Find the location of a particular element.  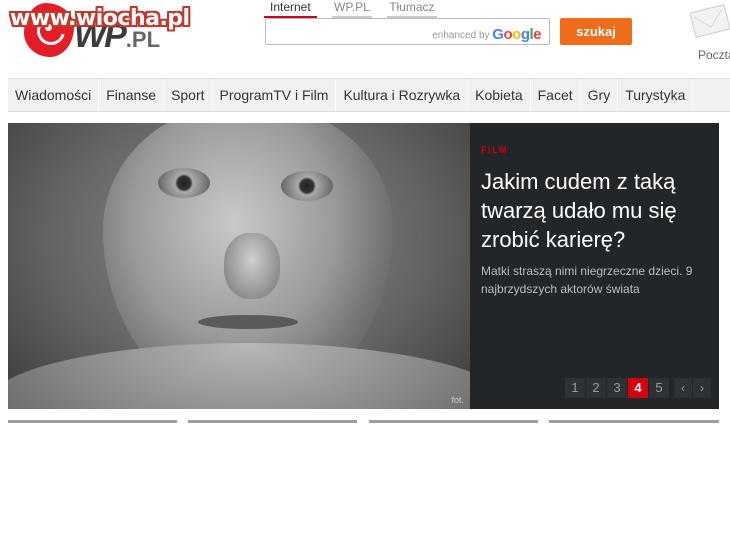

watermark: www.wiocha.pl is located at coordinates (100, 18).